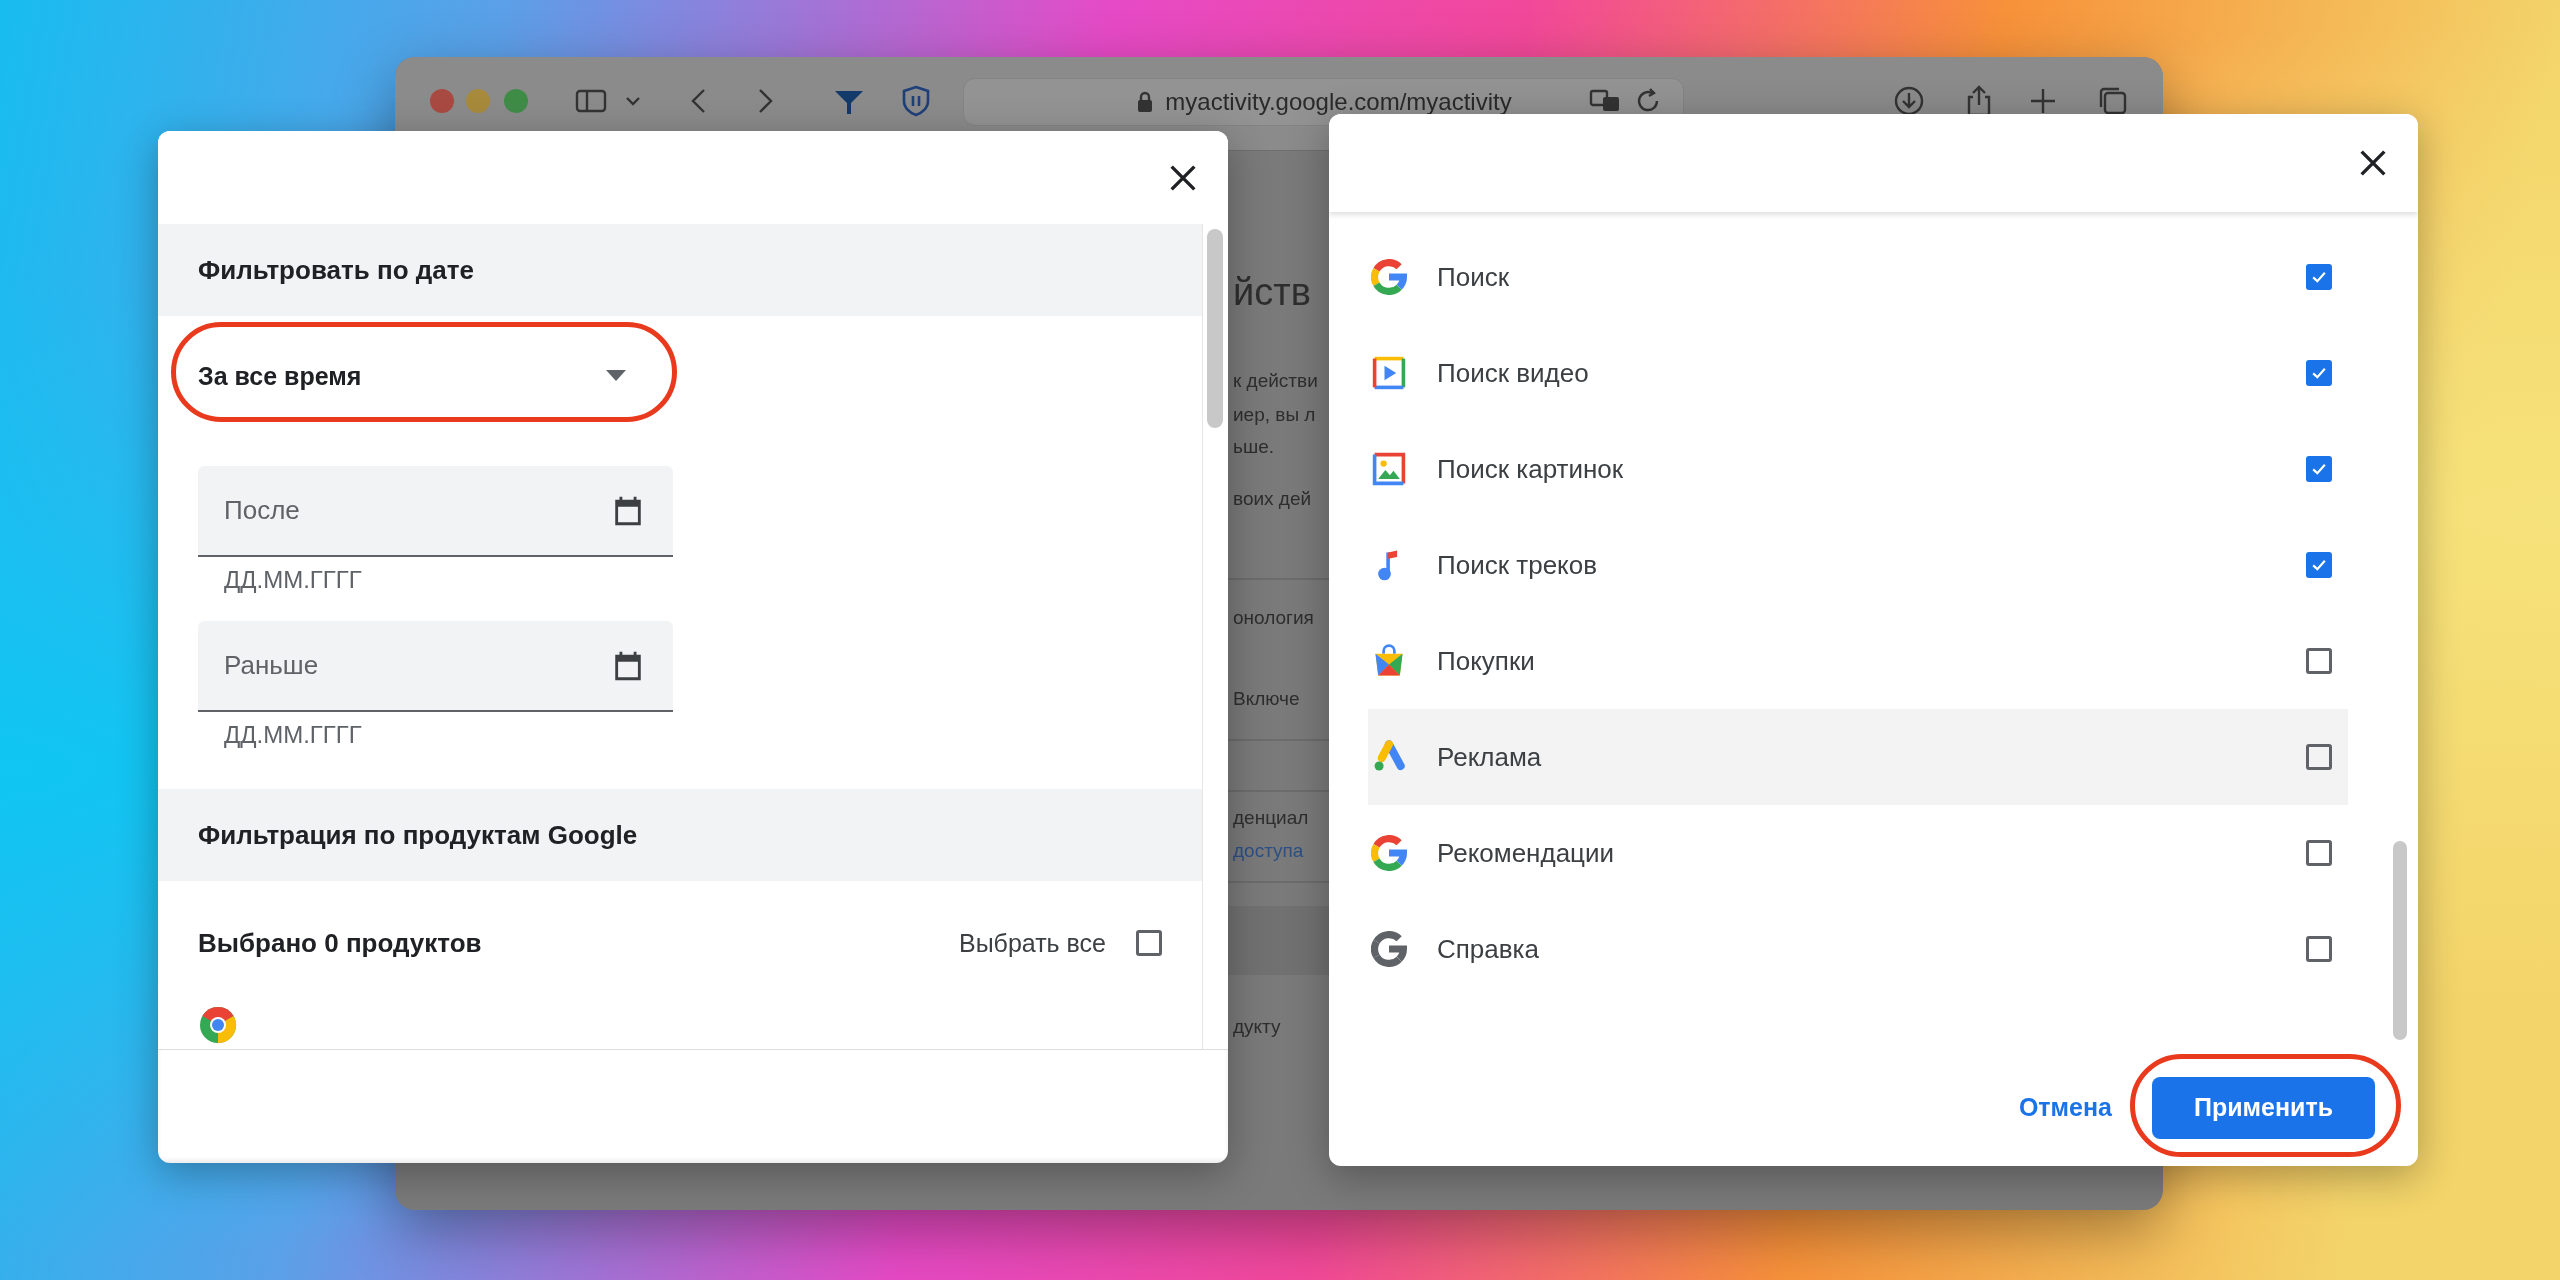 The image size is (2560, 1280). Describe the element at coordinates (1257, 1027) in the screenshot. I see `page-text: дукту` at that location.